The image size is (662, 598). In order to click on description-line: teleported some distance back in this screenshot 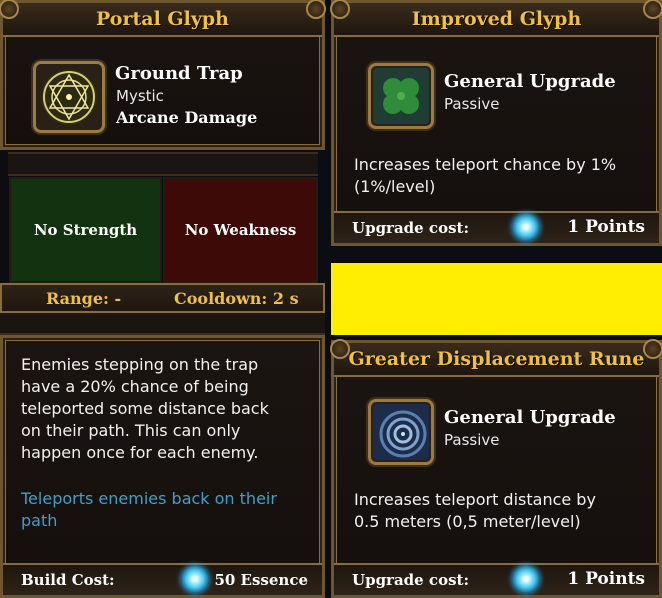, I will do `click(145, 408)`.